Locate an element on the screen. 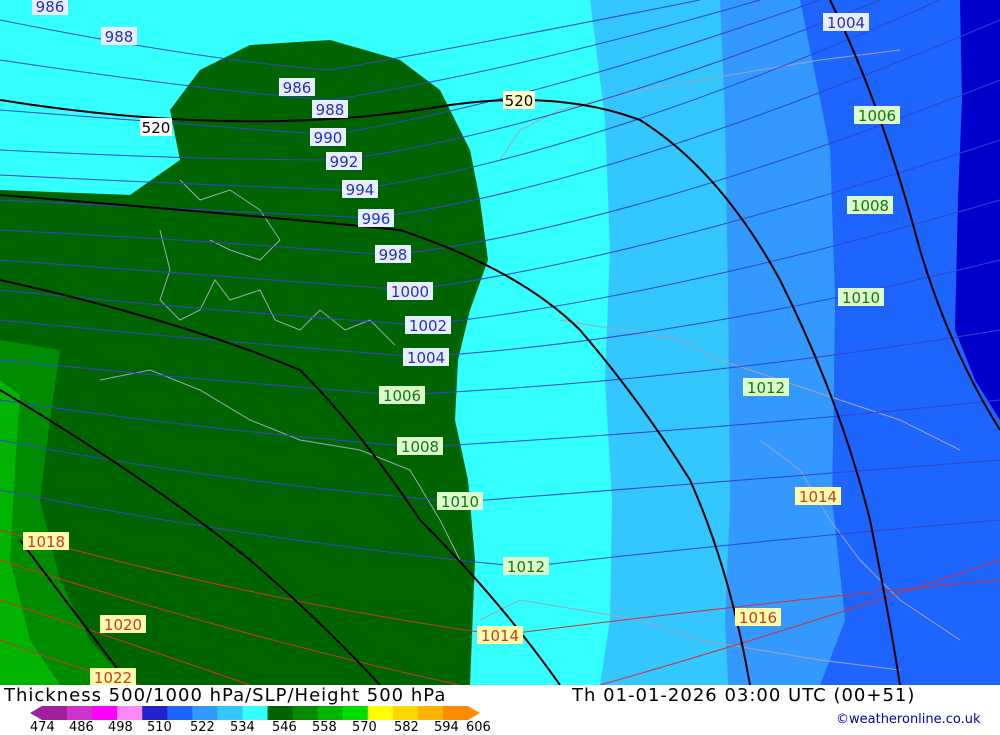 The width and height of the screenshot is (1000, 735). label-1004: 1004 is located at coordinates (426, 357).